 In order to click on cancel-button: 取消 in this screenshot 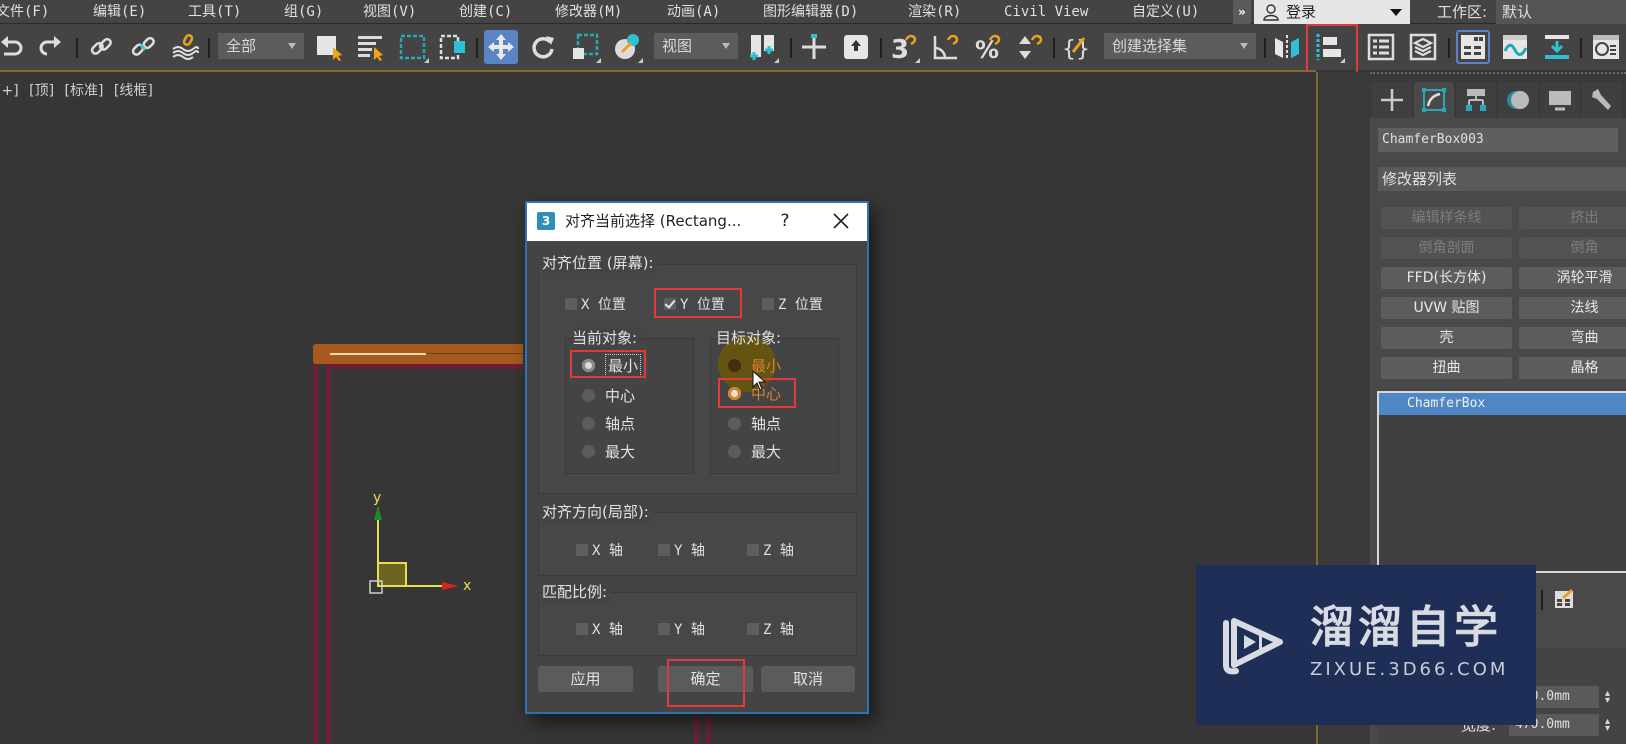, I will do `click(808, 679)`.